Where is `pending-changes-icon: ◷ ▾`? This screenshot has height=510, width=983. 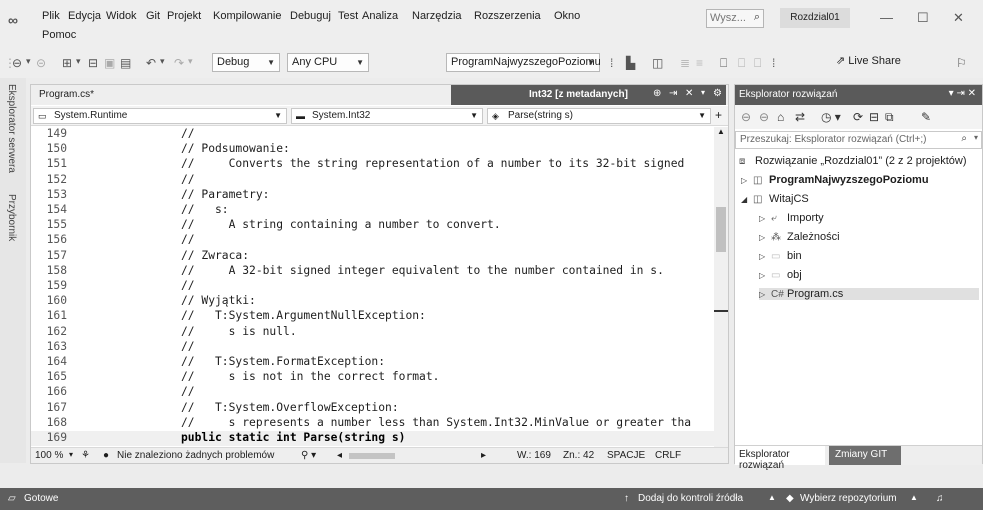 pending-changes-icon: ◷ ▾ is located at coordinates (831, 117).